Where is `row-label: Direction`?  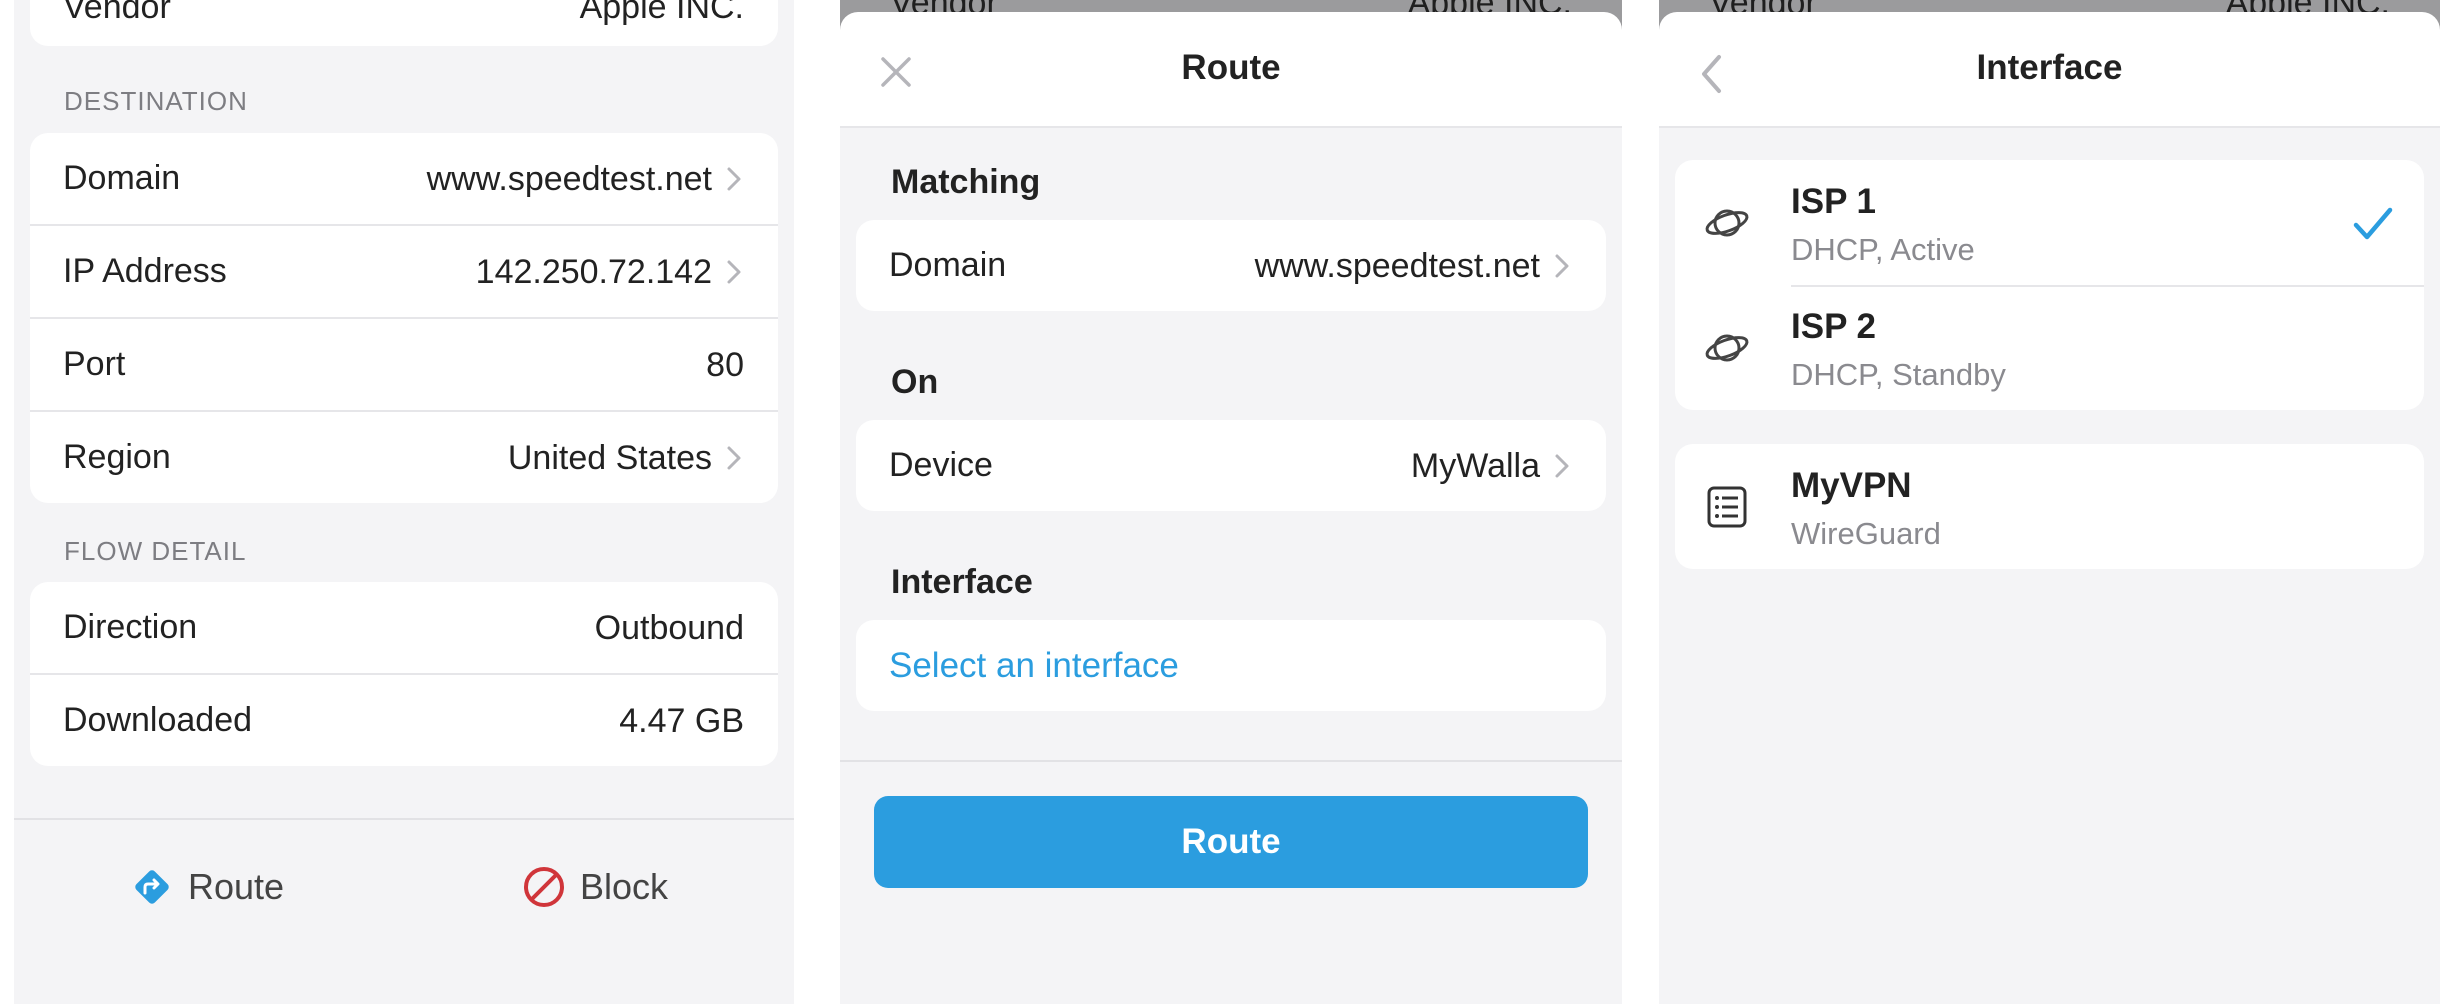 row-label: Direction is located at coordinates (130, 627).